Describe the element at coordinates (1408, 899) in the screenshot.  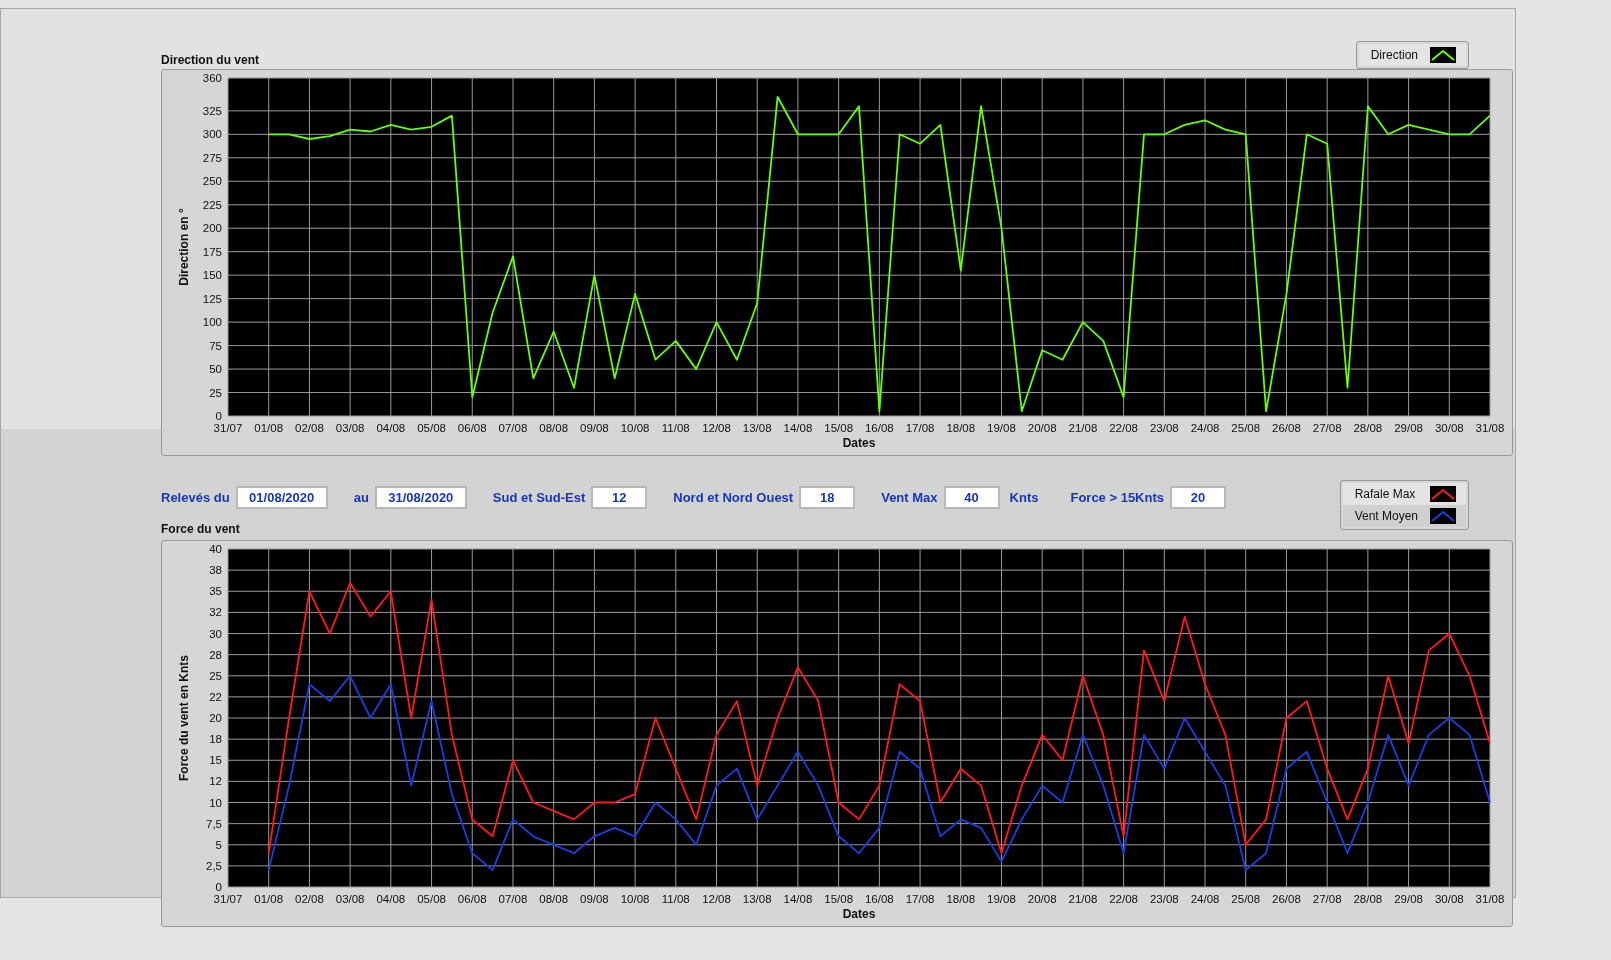
I see `axis-tick-label: 29/08` at that location.